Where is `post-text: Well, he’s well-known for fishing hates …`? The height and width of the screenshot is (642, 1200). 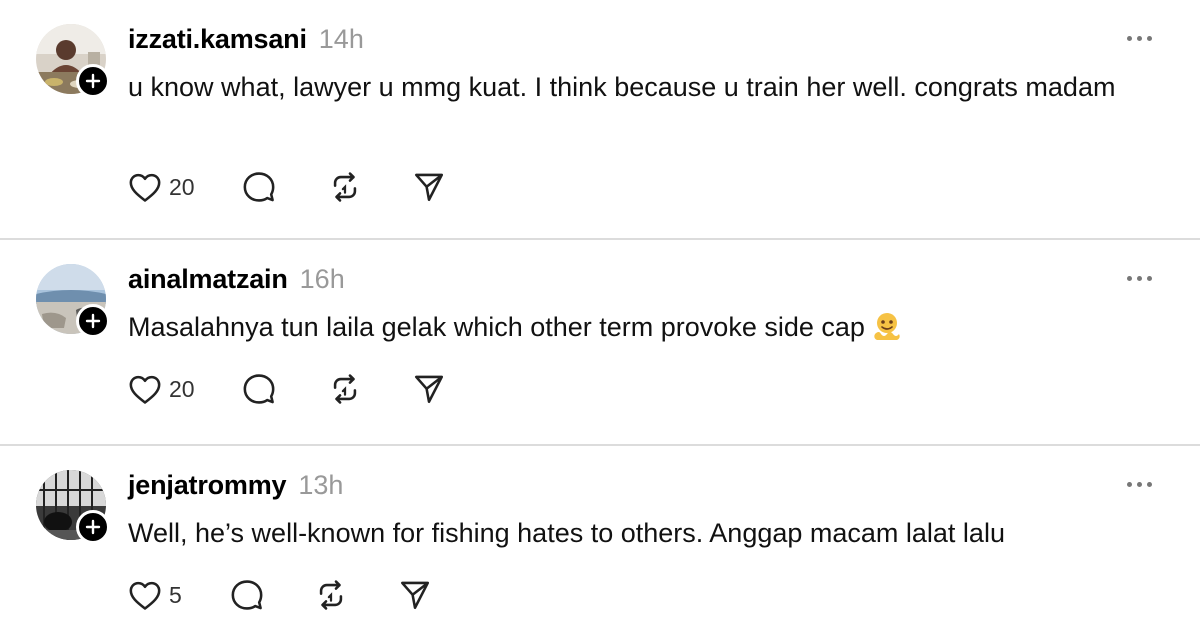
post-text: Well, he’s well-known for fishing hates … is located at coordinates (566, 533).